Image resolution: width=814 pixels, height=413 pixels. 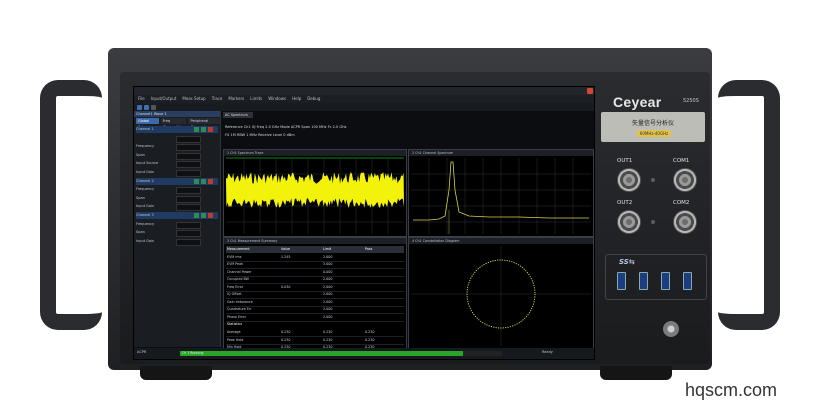 What do you see at coordinates (234, 256) in the screenshot?
I see `table-cell: EVM rms` at bounding box center [234, 256].